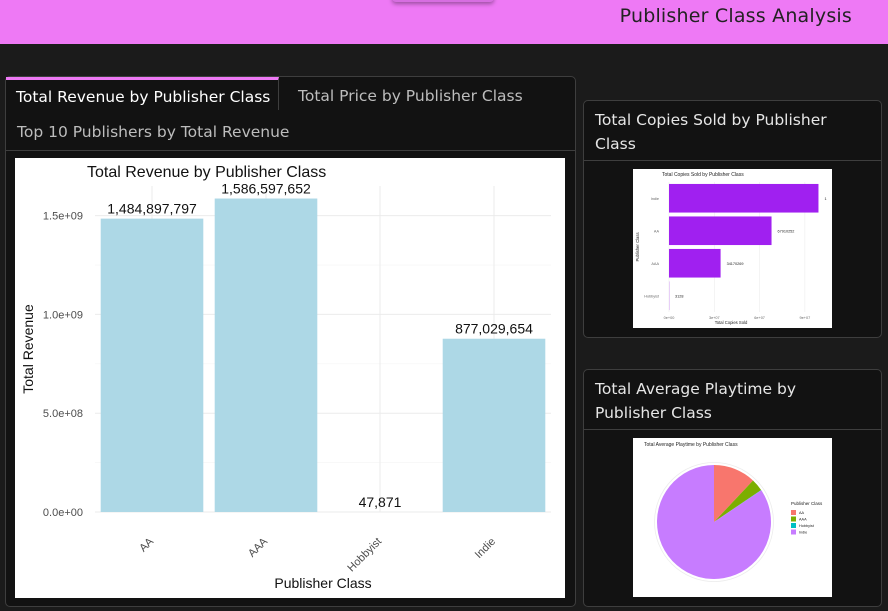  What do you see at coordinates (759, 318) in the screenshot?
I see `x-tick-label: 6e+07` at bounding box center [759, 318].